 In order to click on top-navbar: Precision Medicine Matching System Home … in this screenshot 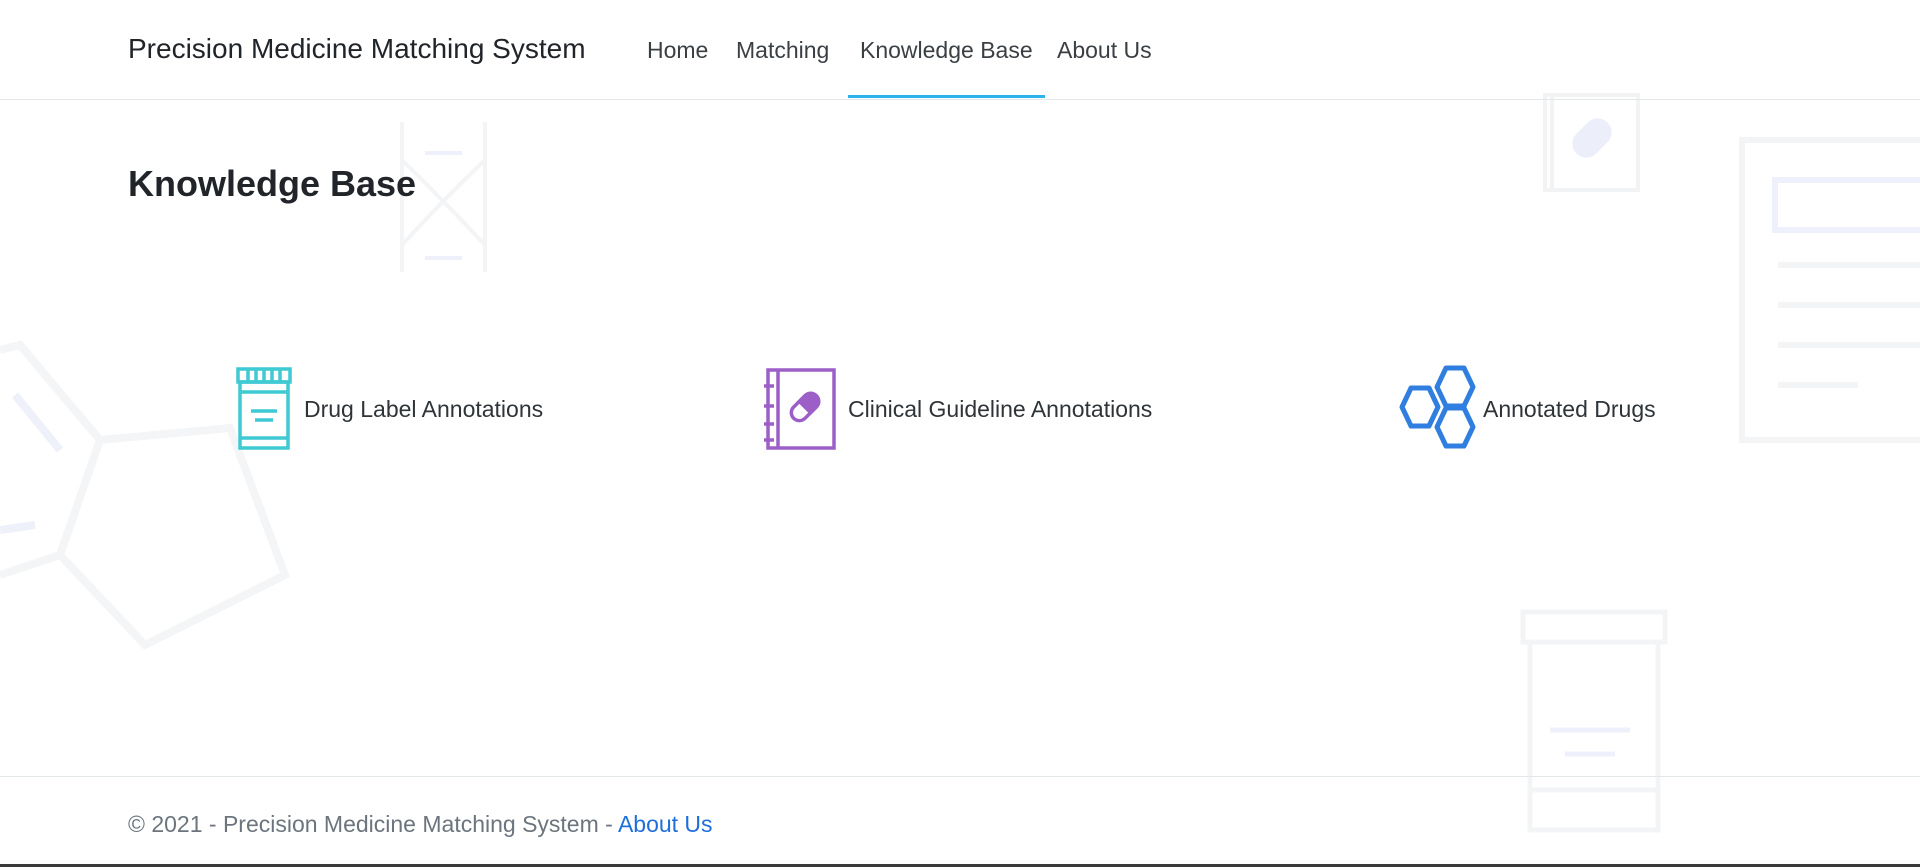, I will do `click(960, 50)`.